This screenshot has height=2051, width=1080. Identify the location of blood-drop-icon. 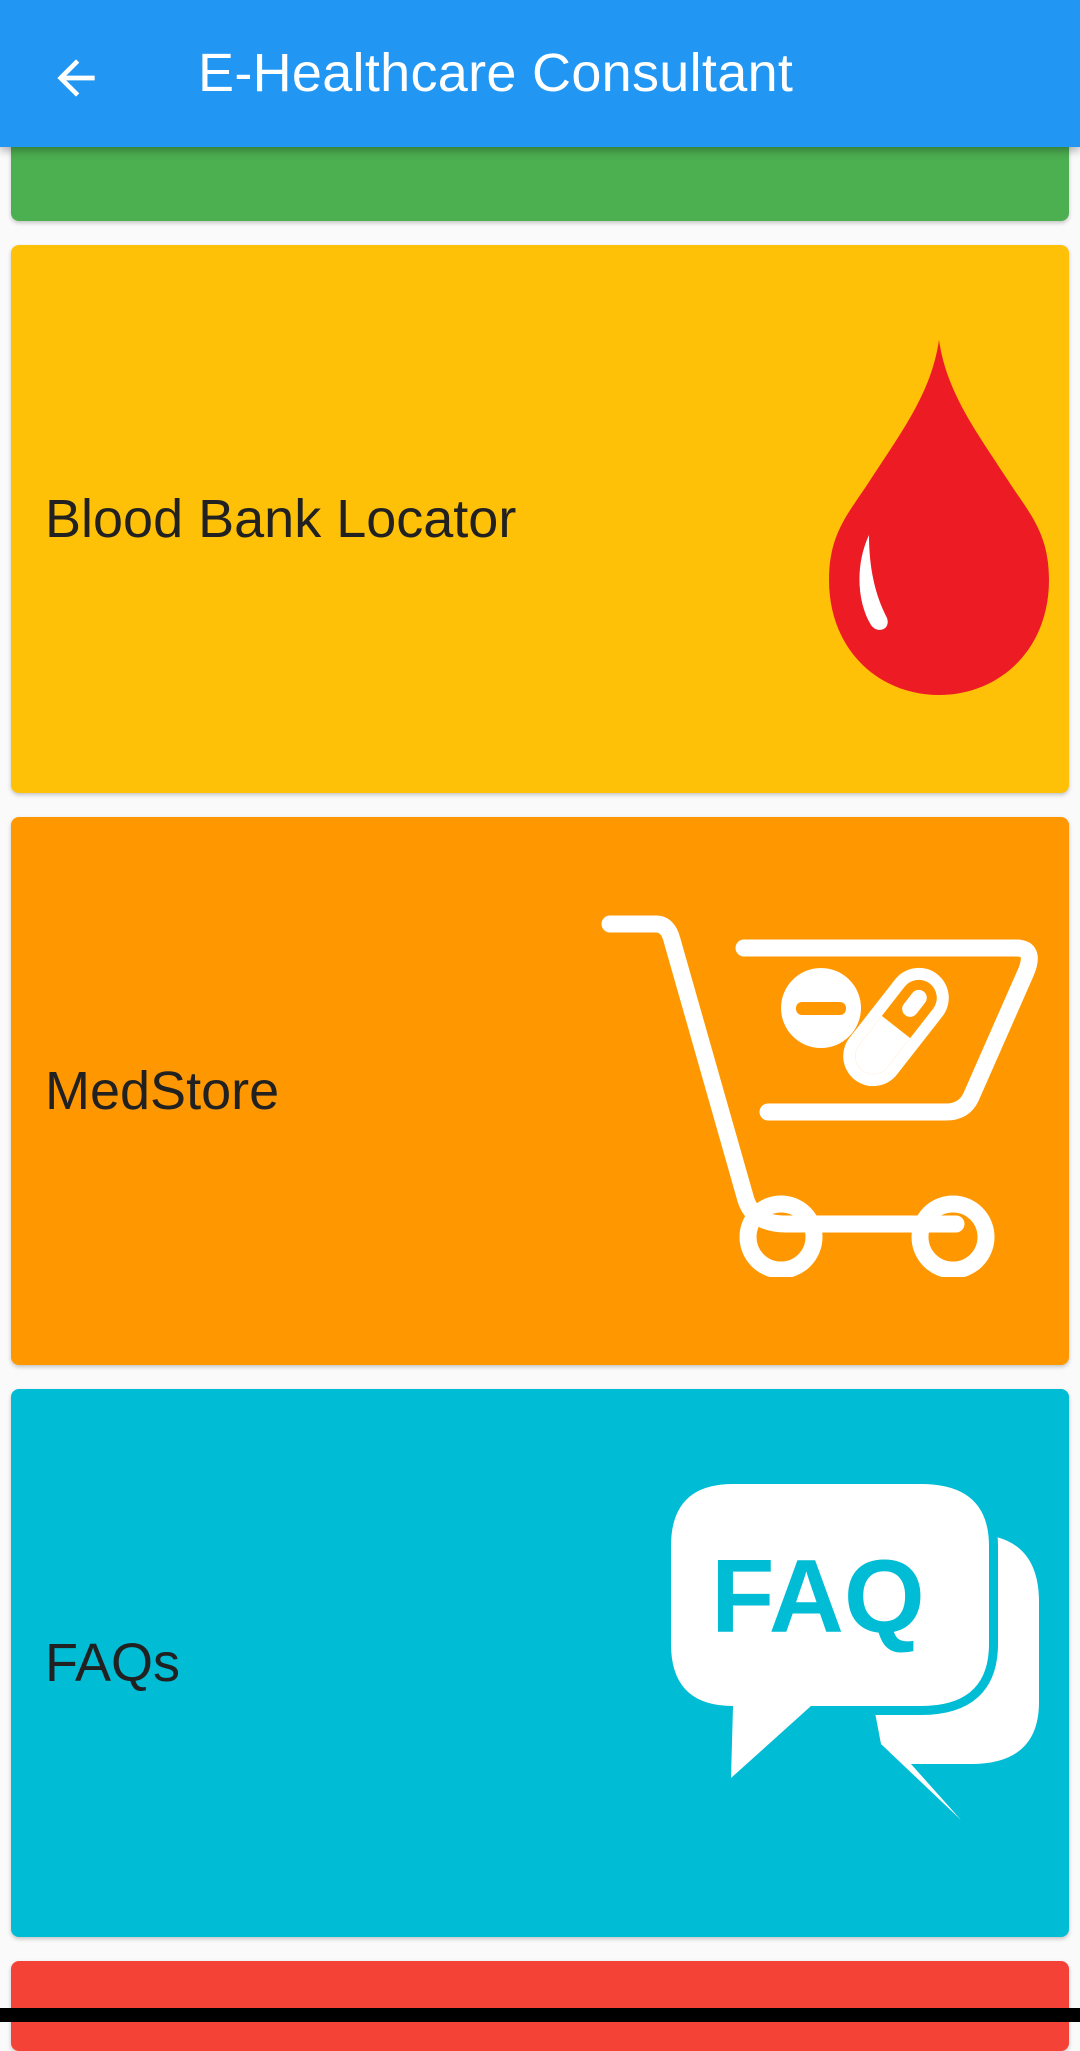
(939, 517).